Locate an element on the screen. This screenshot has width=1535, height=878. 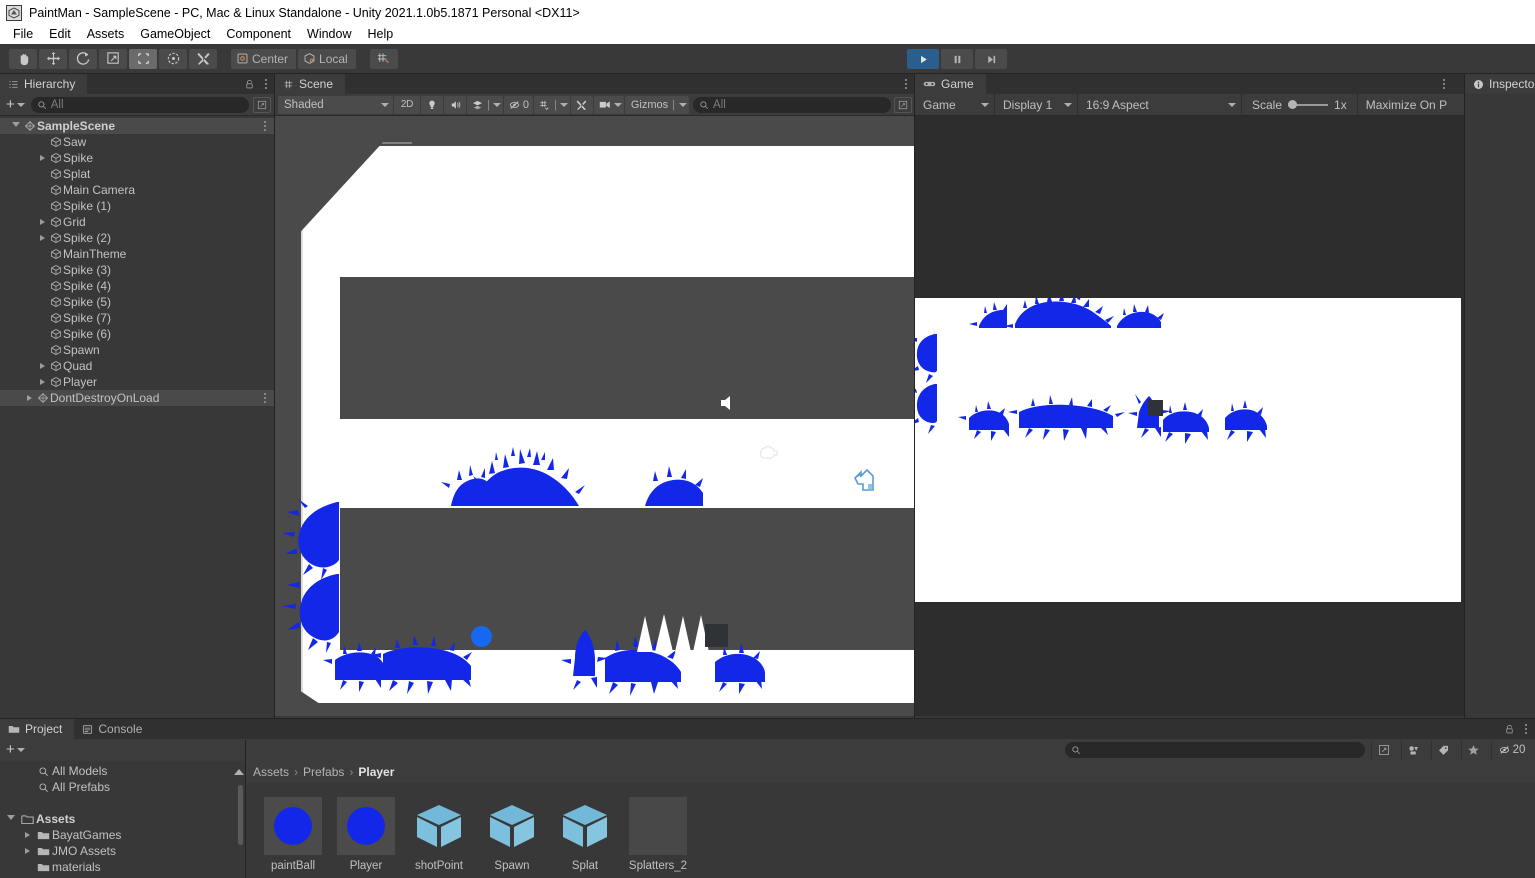
rotate-tool-button is located at coordinates (83, 58).